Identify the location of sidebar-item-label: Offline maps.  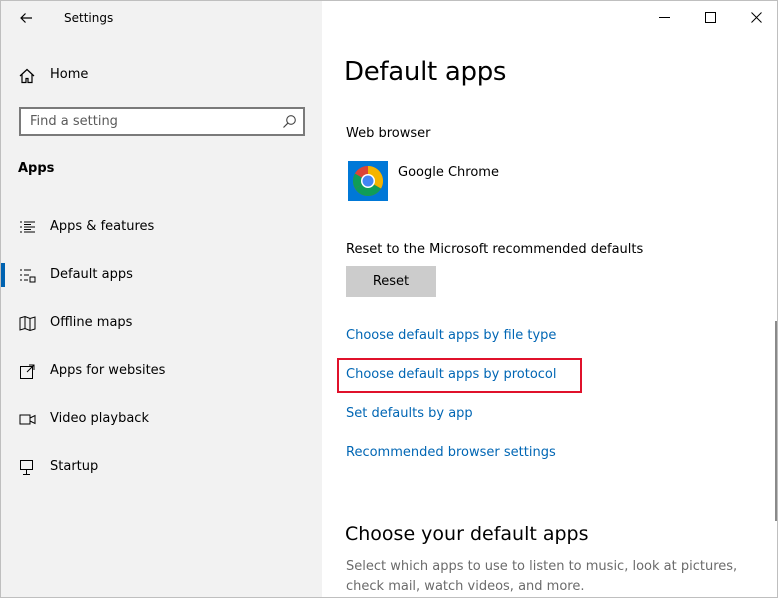
(91, 322).